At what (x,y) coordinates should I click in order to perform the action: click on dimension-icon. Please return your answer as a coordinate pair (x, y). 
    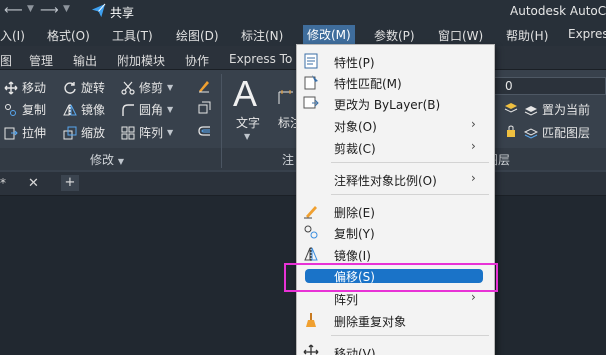
    Looking at the image, I should click on (286, 97).